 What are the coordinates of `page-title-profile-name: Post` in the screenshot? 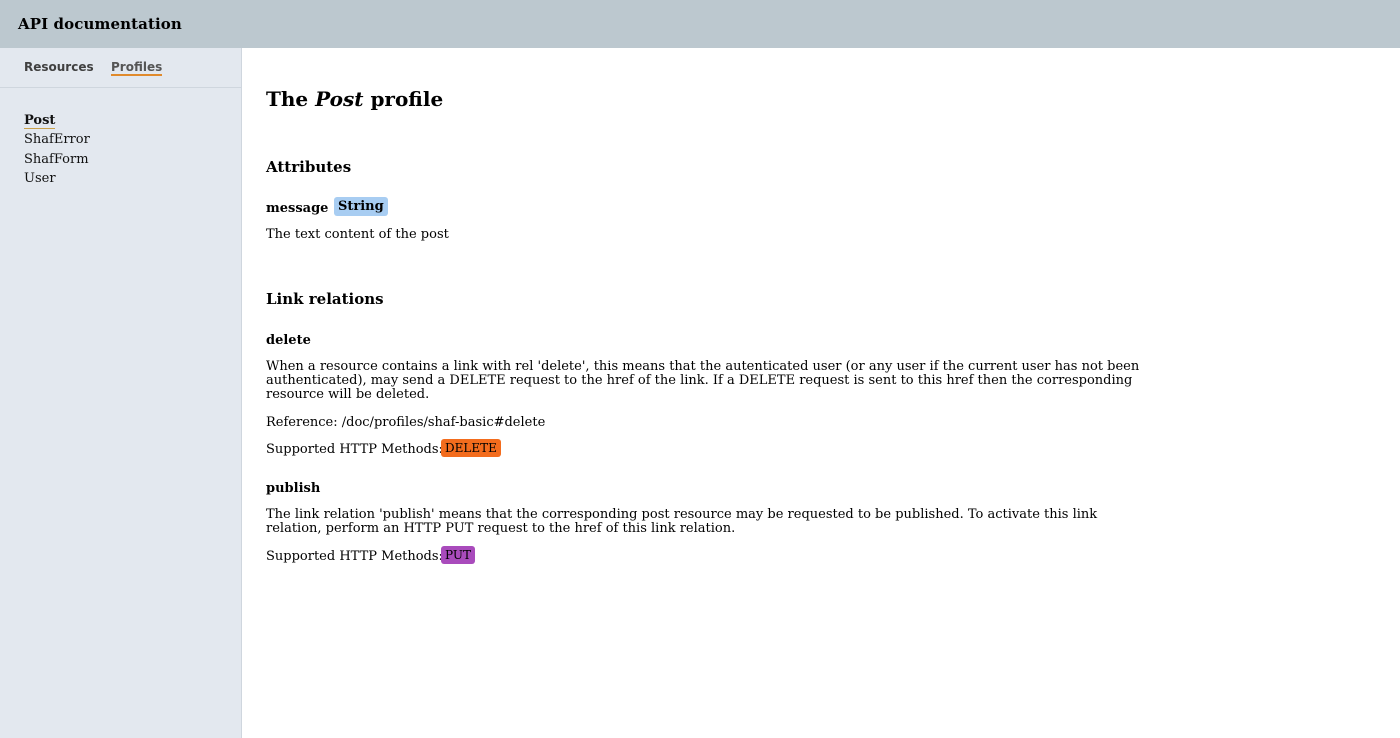 It's located at (339, 99).